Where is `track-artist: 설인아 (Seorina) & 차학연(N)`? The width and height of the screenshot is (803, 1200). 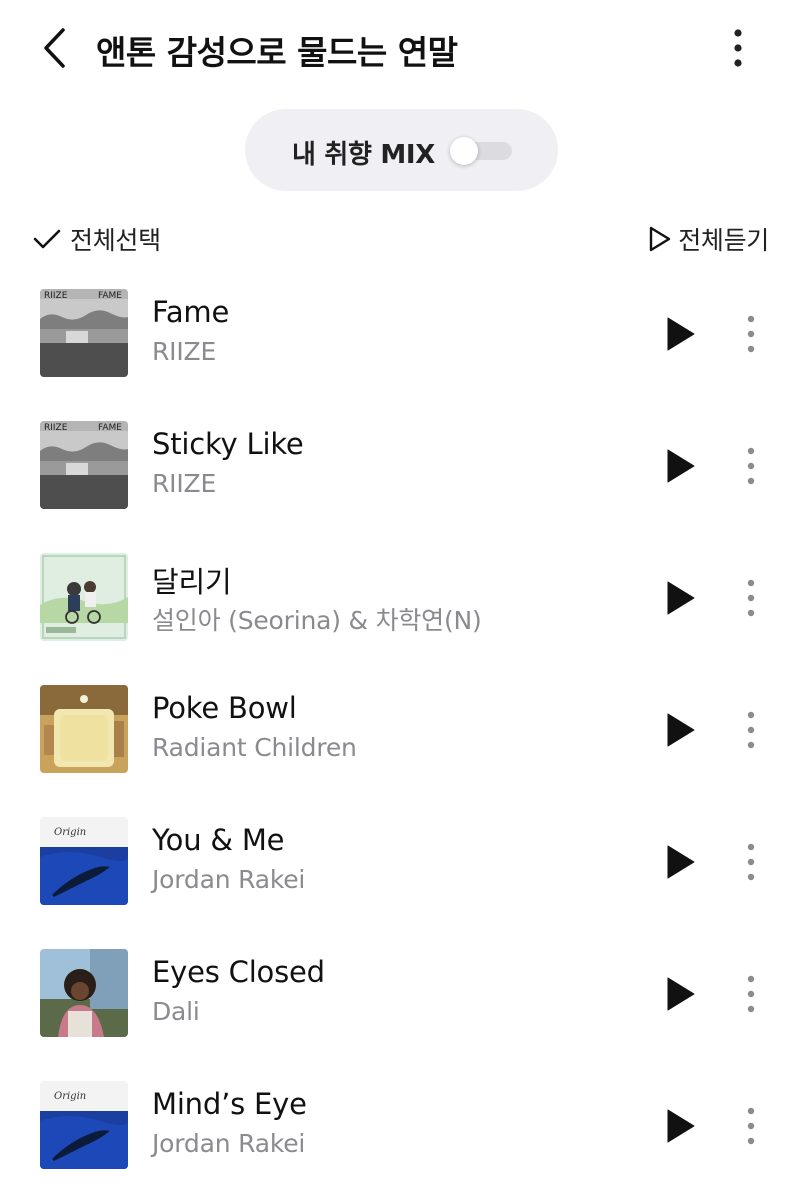 track-artist: 설인아 (Seorina) & 차학연(N) is located at coordinates (317, 620).